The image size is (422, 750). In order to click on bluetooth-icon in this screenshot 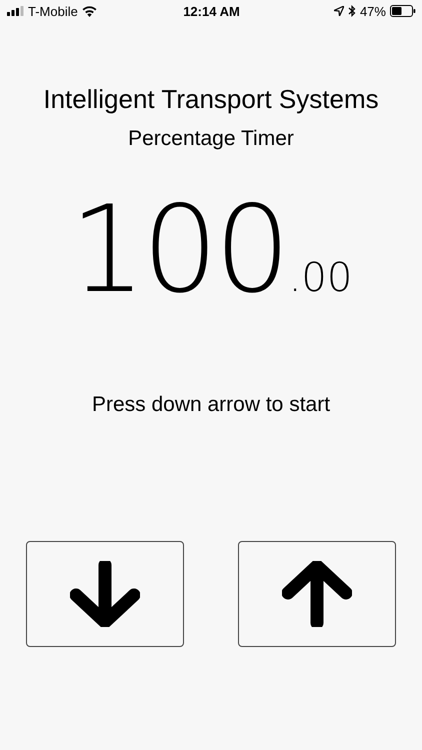, I will do `click(352, 11)`.